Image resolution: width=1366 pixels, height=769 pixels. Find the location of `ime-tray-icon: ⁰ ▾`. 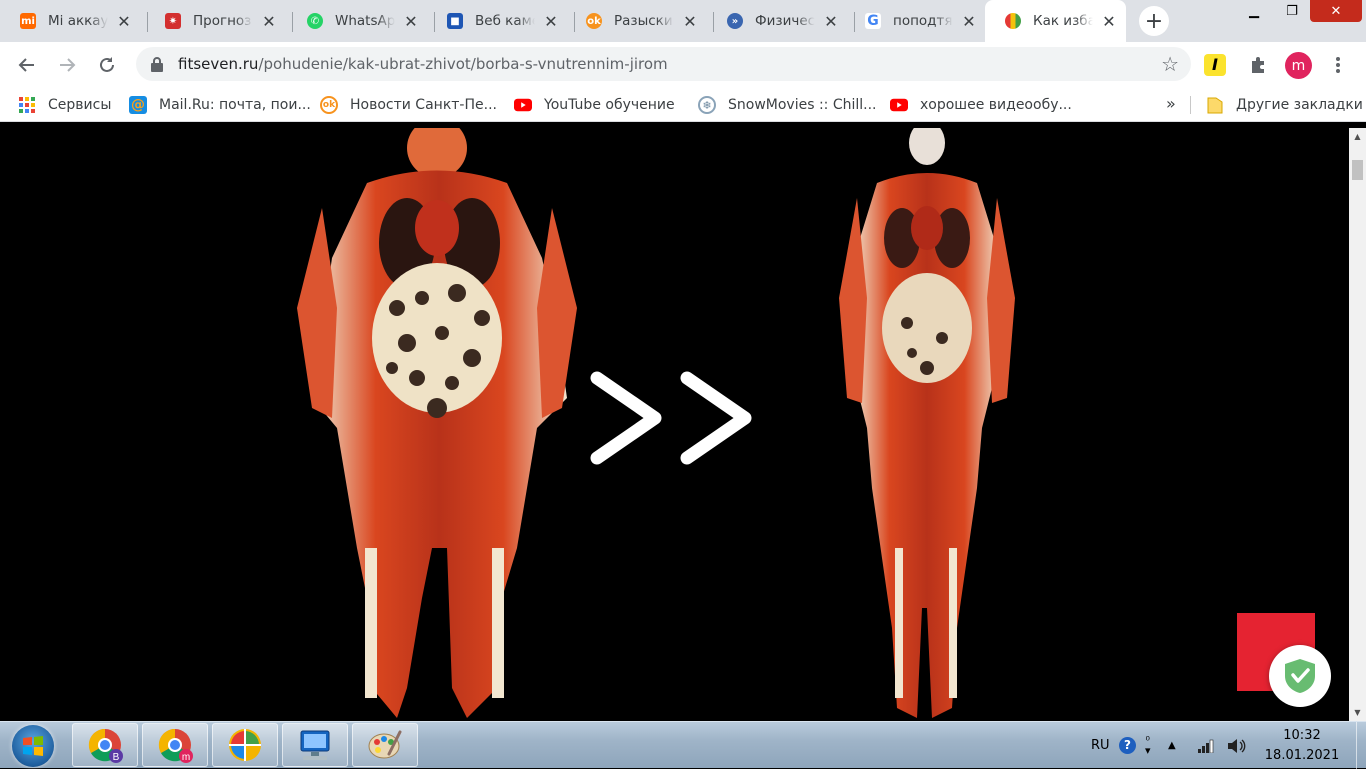

ime-tray-icon: ⁰ ▾ is located at coordinates (1148, 745).